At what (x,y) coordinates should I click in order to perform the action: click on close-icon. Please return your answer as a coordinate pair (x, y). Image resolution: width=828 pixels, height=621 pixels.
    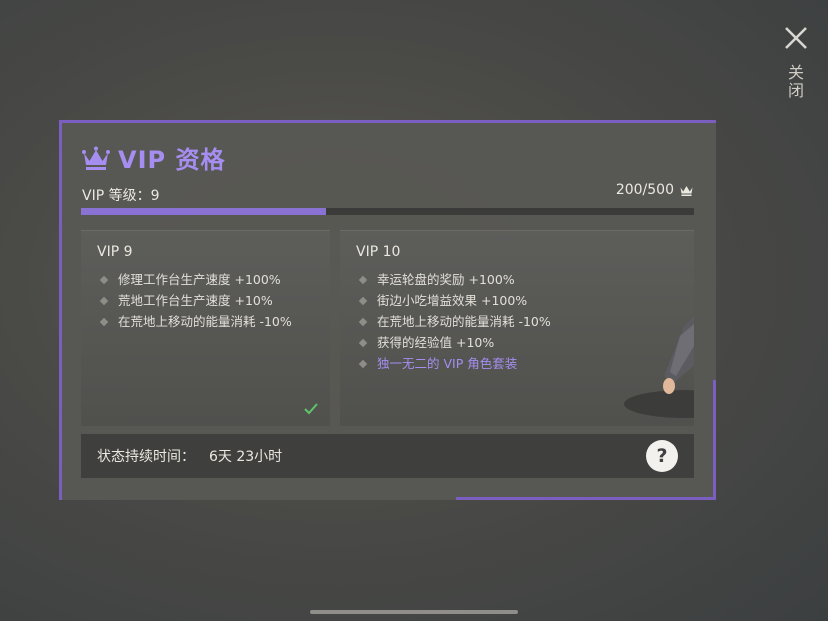
    Looking at the image, I should click on (796, 38).